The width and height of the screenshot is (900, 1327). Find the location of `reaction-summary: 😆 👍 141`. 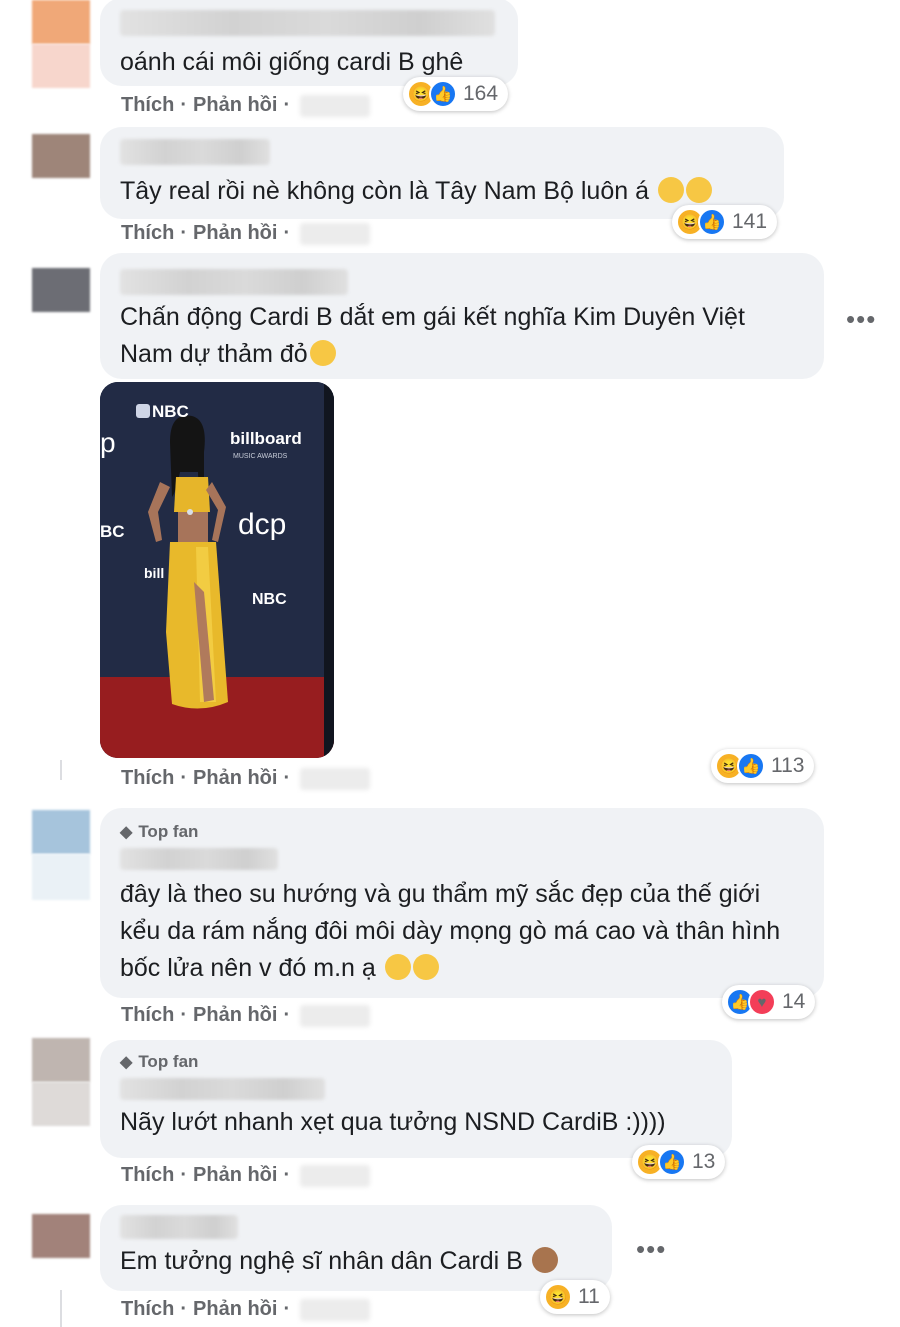

reaction-summary: 😆 👍 141 is located at coordinates (725, 222).